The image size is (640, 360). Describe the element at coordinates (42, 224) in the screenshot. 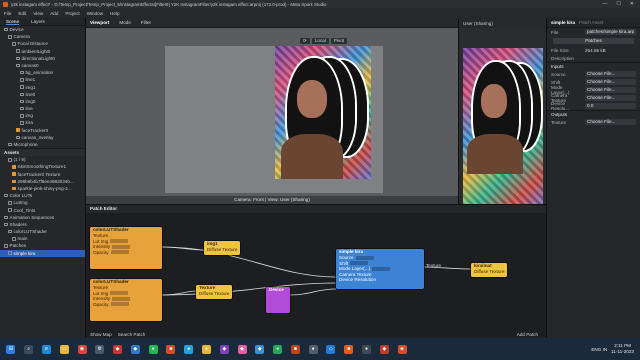

I see `asset-item: Shaders` at that location.